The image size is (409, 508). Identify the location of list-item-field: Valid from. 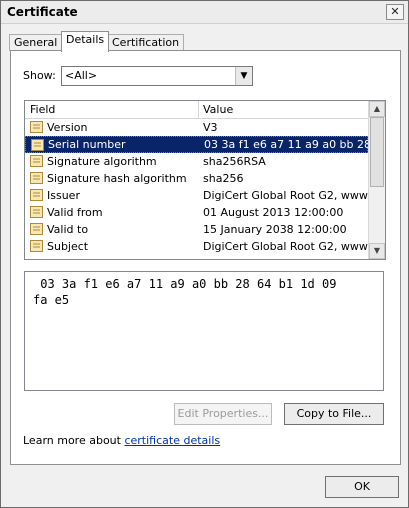
(75, 212).